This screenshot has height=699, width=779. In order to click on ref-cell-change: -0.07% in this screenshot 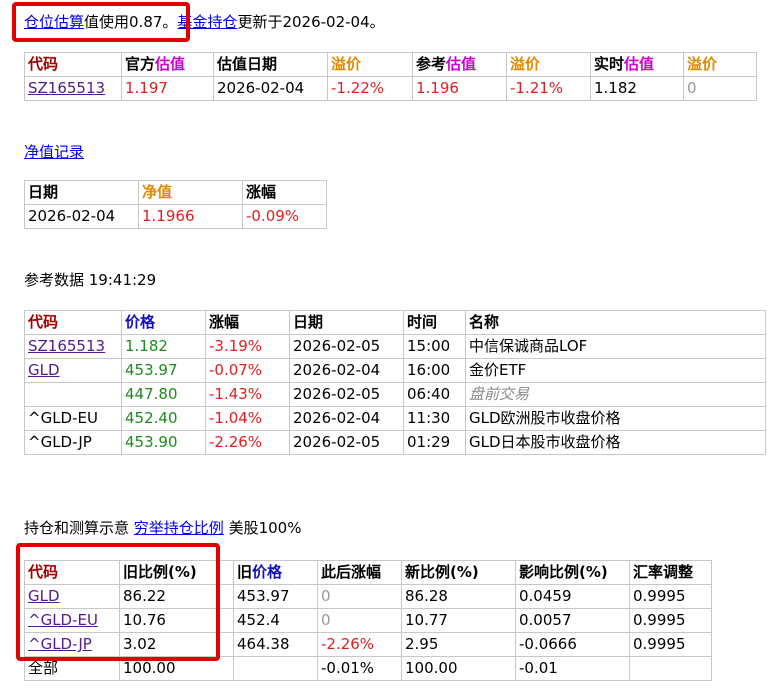, I will do `click(247, 370)`.